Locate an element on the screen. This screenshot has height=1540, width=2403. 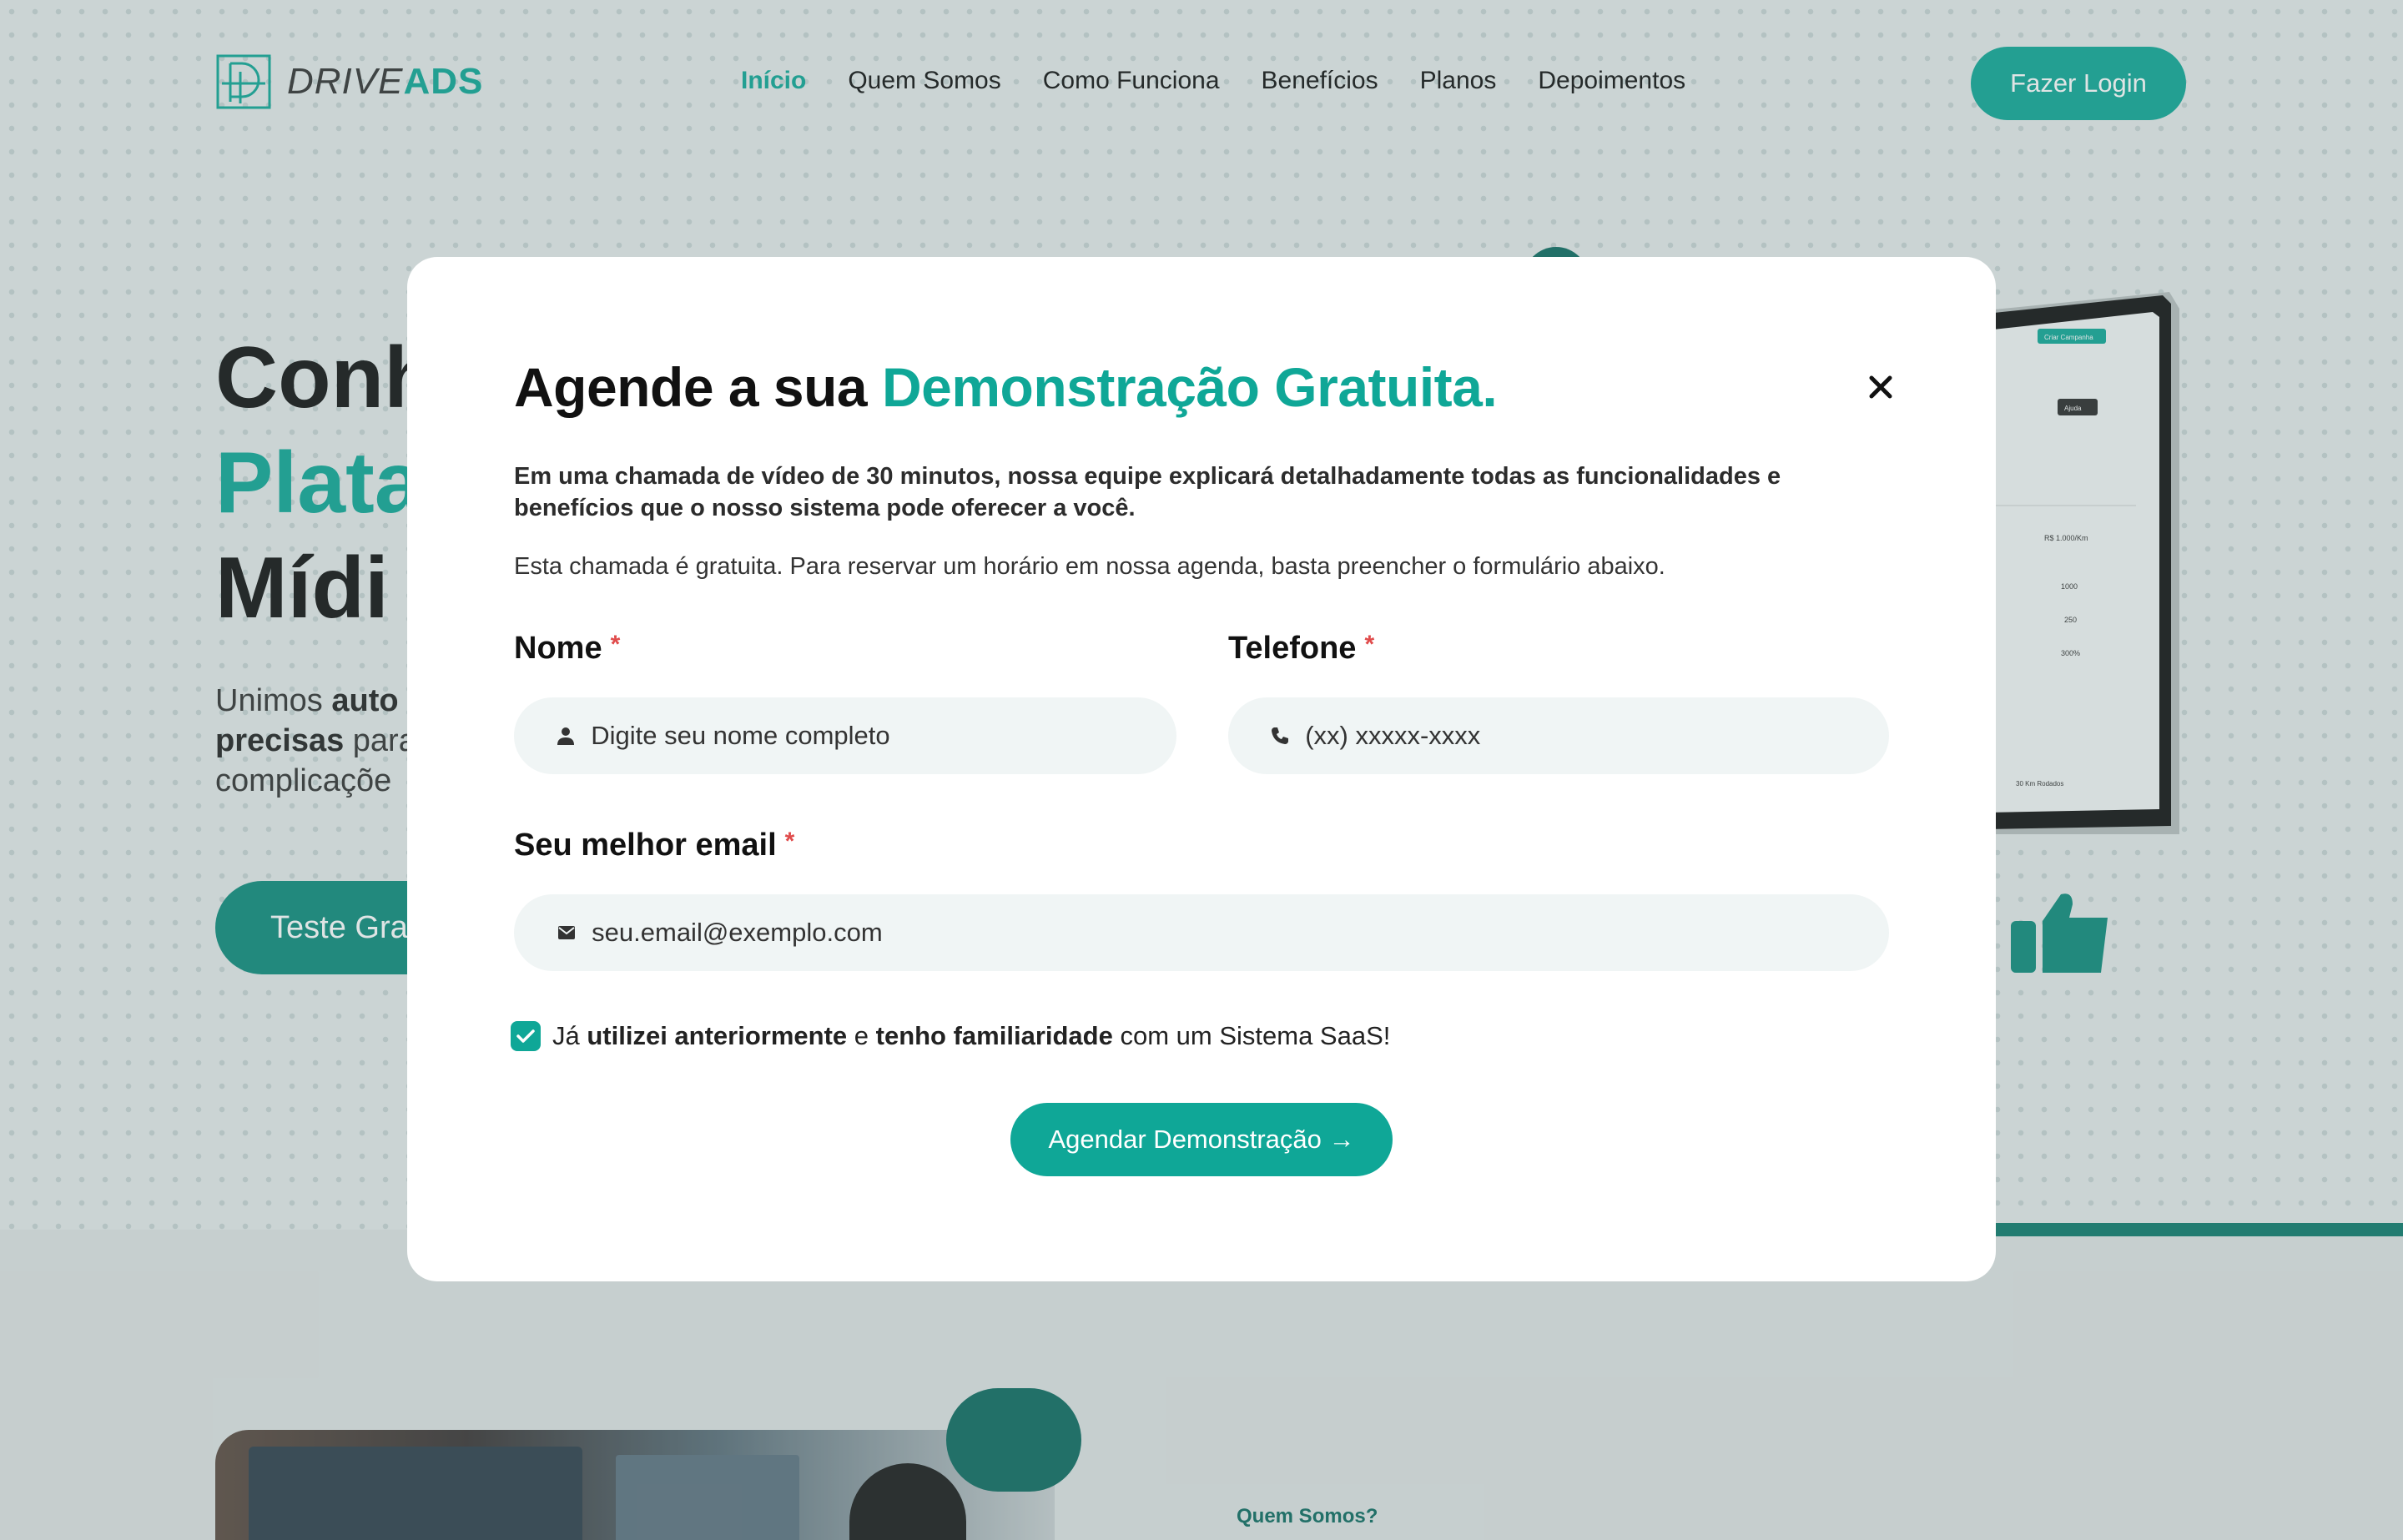
phone-label: Telefone * is located at coordinates (1301, 648).